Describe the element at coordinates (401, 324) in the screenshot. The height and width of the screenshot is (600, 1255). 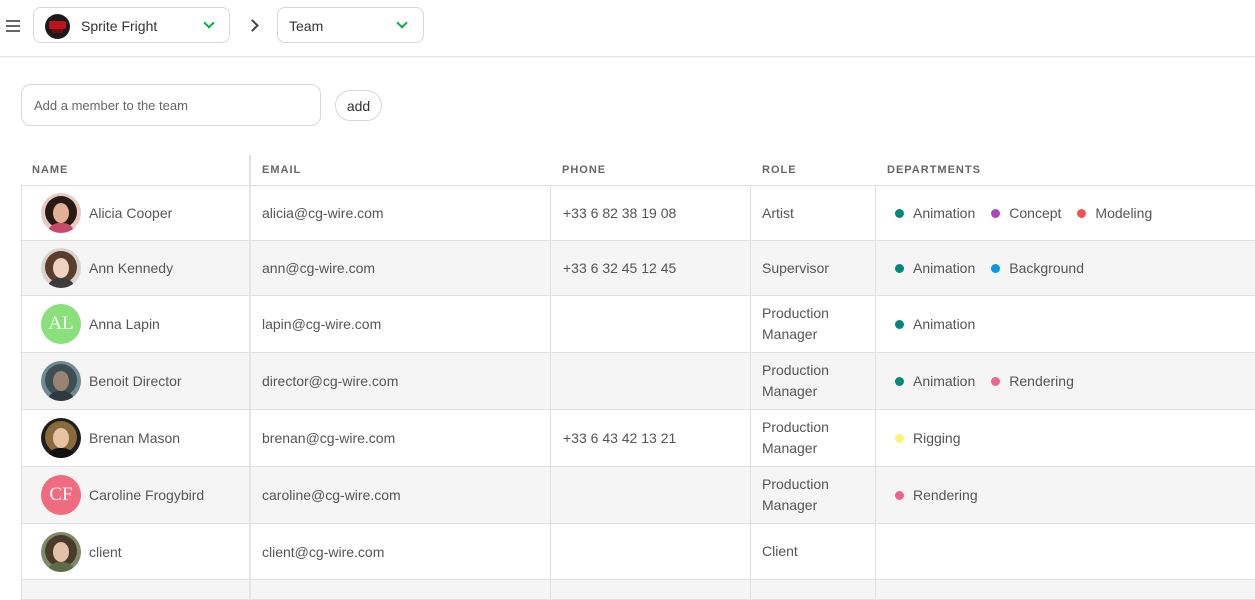
I see `email-cell: lapin@cg-wire.com` at that location.